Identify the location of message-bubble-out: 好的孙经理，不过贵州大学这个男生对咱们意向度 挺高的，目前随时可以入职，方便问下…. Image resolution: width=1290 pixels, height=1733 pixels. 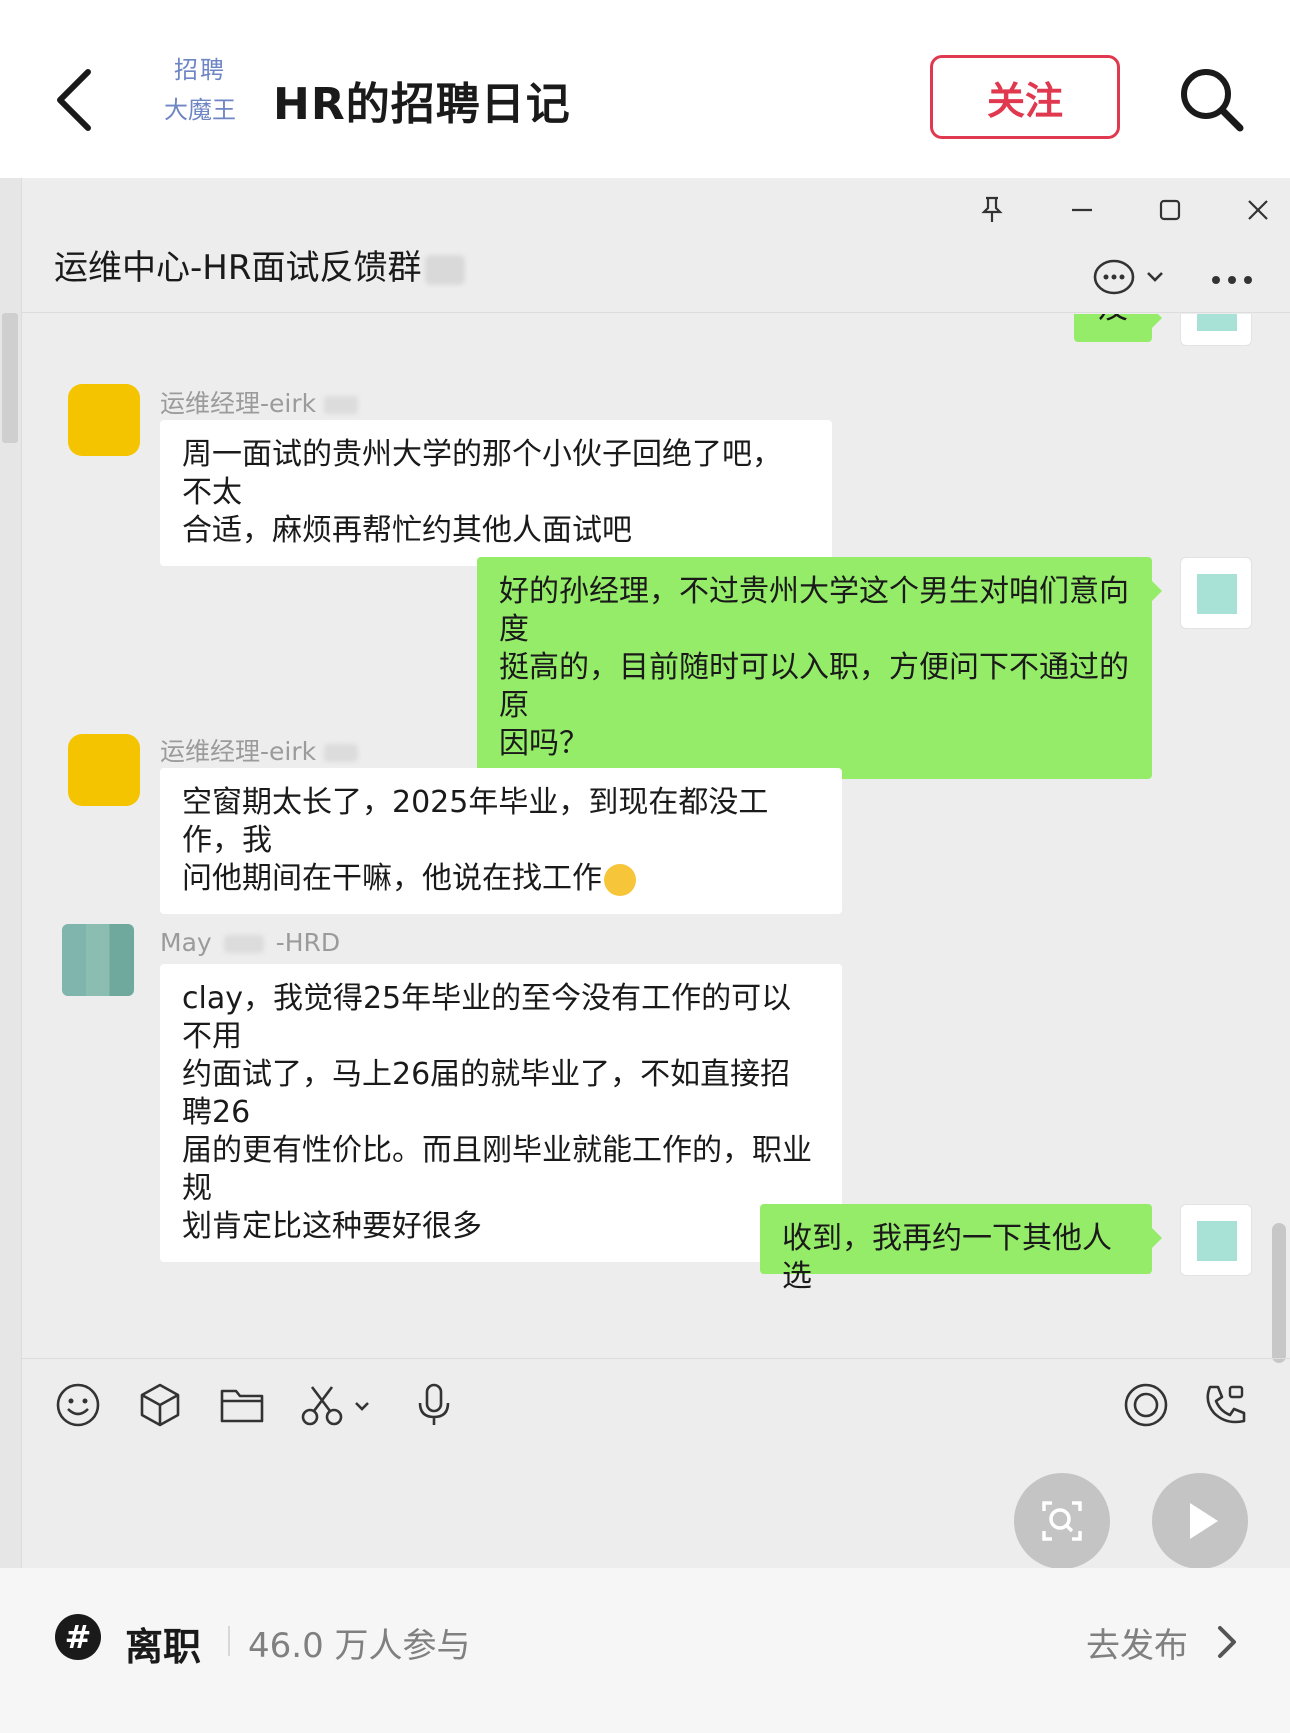
(819, 668).